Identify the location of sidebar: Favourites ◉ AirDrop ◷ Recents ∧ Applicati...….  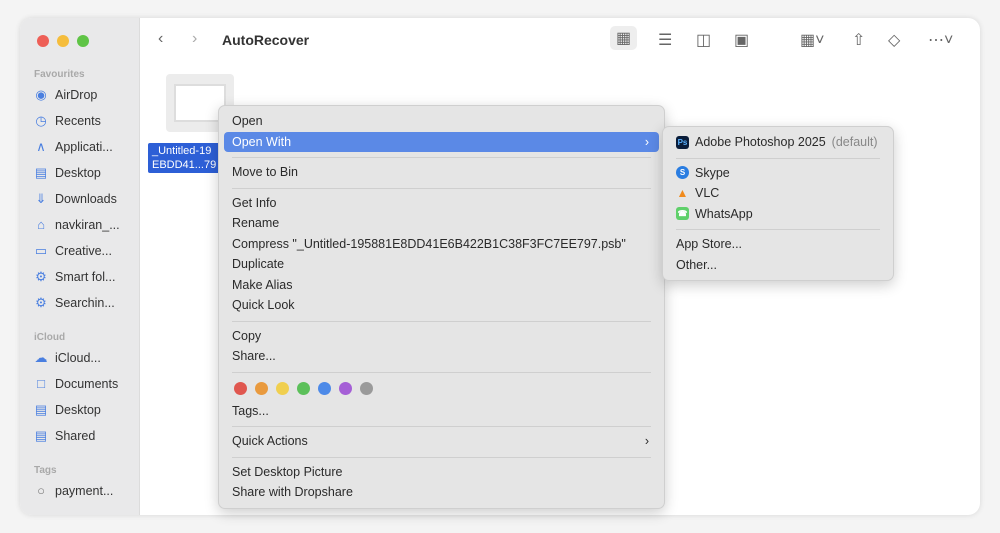
(80, 266).